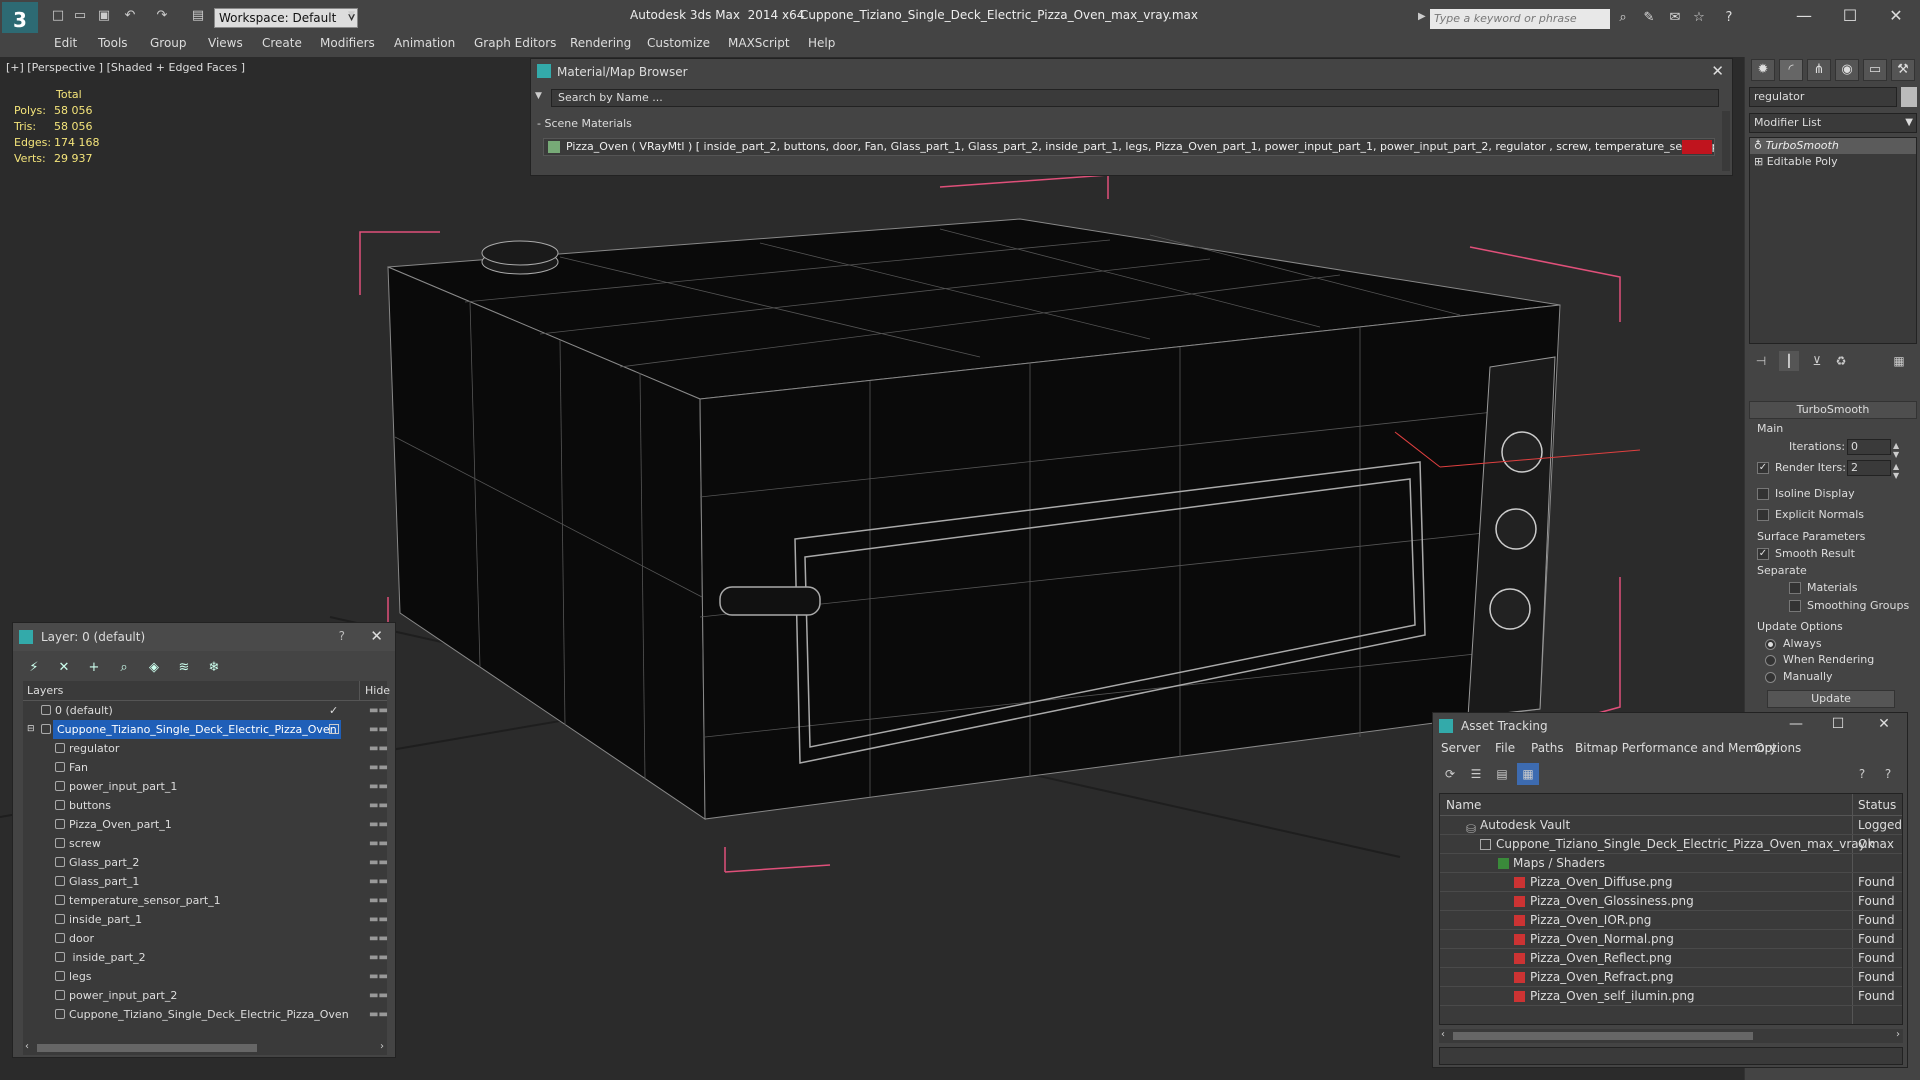 The width and height of the screenshot is (1920, 1080). What do you see at coordinates (65, 43) in the screenshot?
I see `menu-edit: Edit` at bounding box center [65, 43].